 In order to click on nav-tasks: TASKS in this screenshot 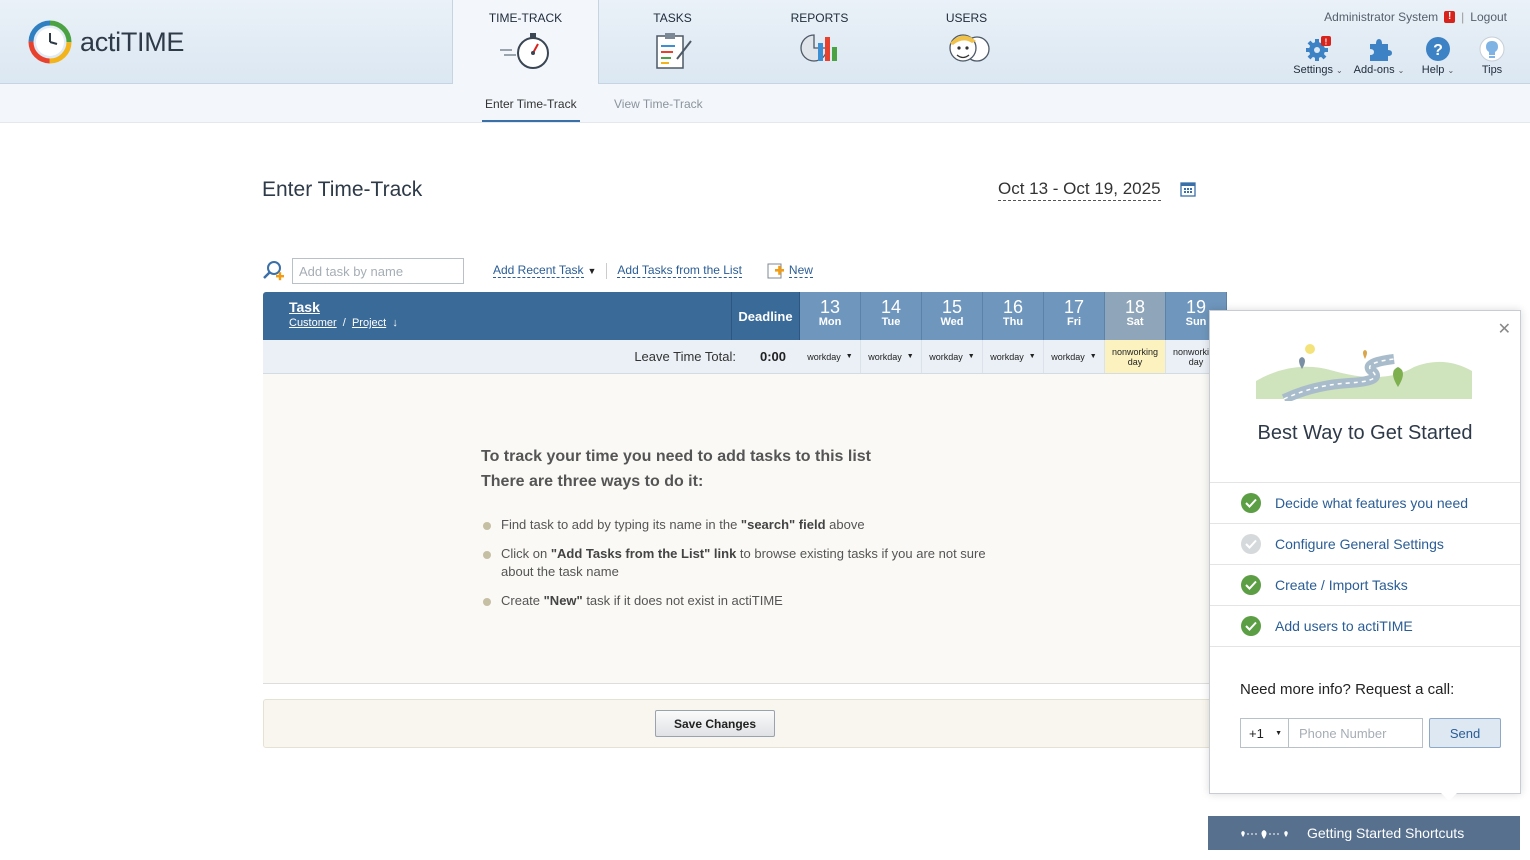, I will do `click(672, 42)`.